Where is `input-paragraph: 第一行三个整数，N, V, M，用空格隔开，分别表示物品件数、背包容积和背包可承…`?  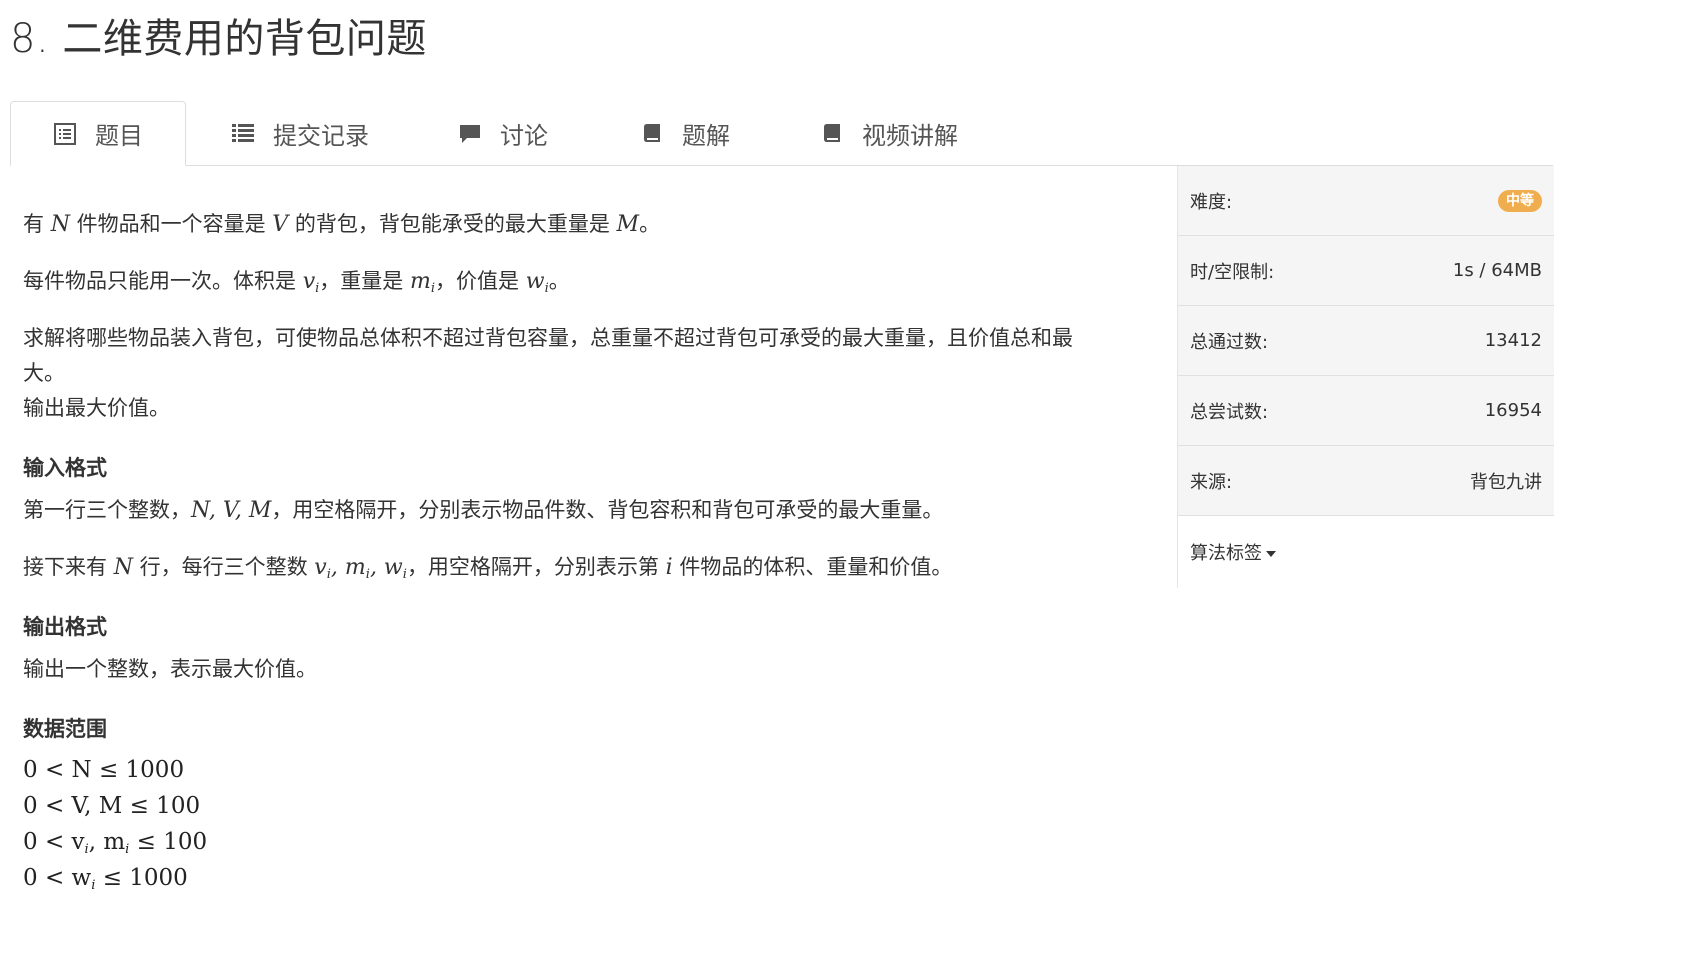
input-paragraph: 第一行三个整数，N, V, M，用空格隔开，分别表示物品件数、背包容积和背包可承… is located at coordinates (483, 510).